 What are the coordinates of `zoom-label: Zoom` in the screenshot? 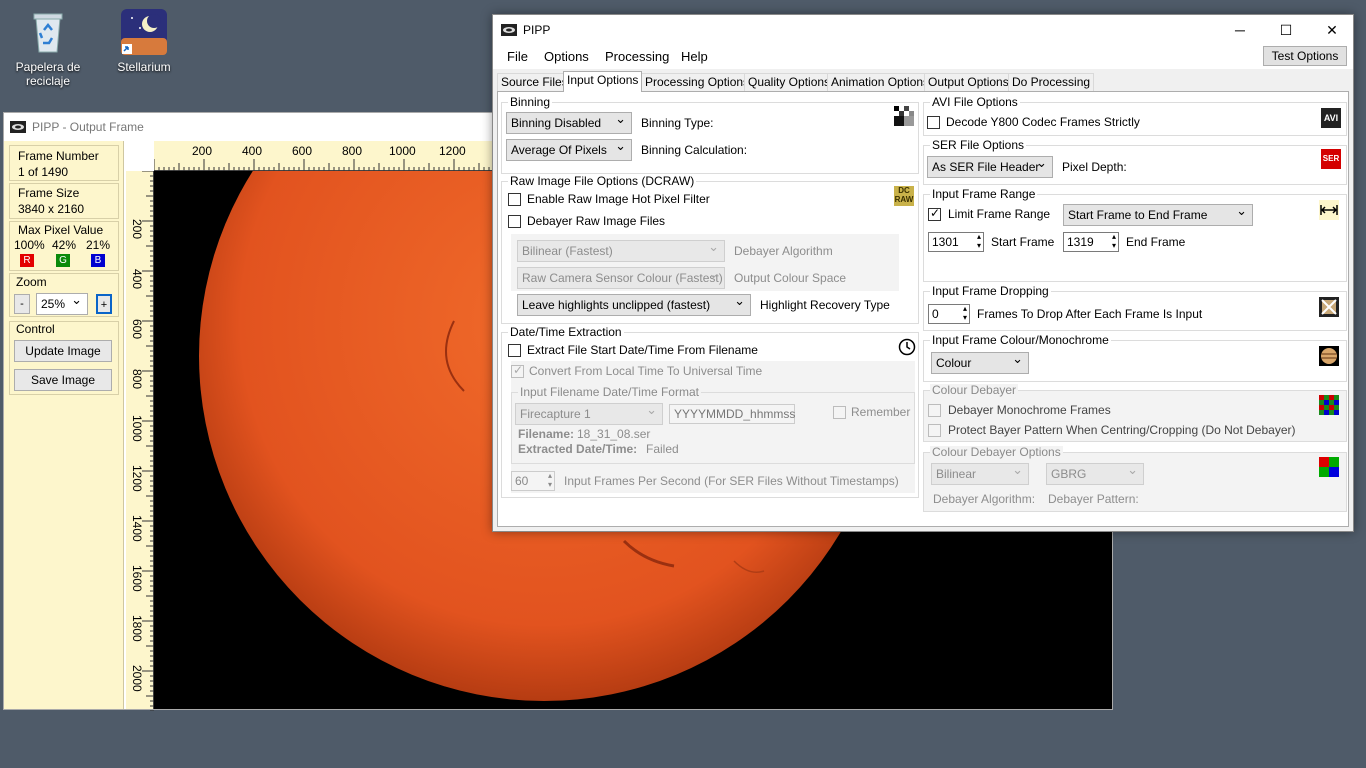 It's located at (31, 282).